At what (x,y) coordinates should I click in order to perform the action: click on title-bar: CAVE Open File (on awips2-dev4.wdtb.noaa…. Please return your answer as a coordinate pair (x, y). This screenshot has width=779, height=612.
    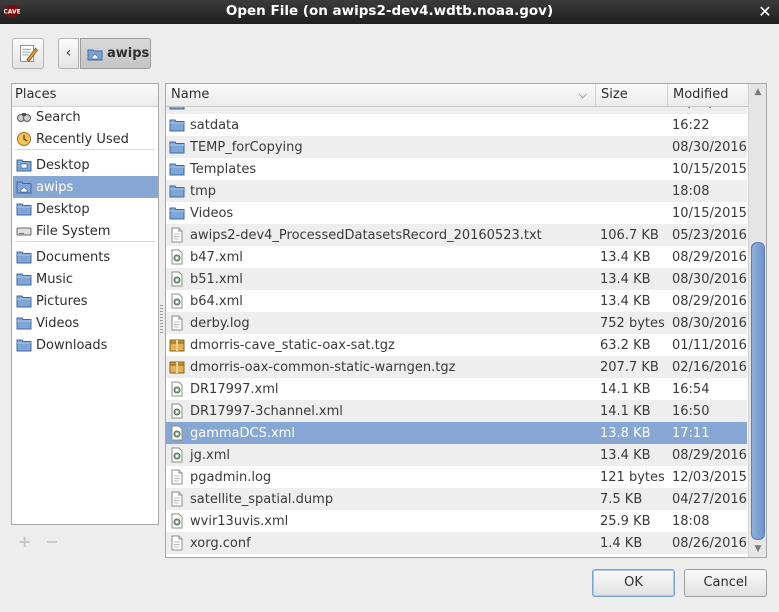
    Looking at the image, I should click on (389, 12).